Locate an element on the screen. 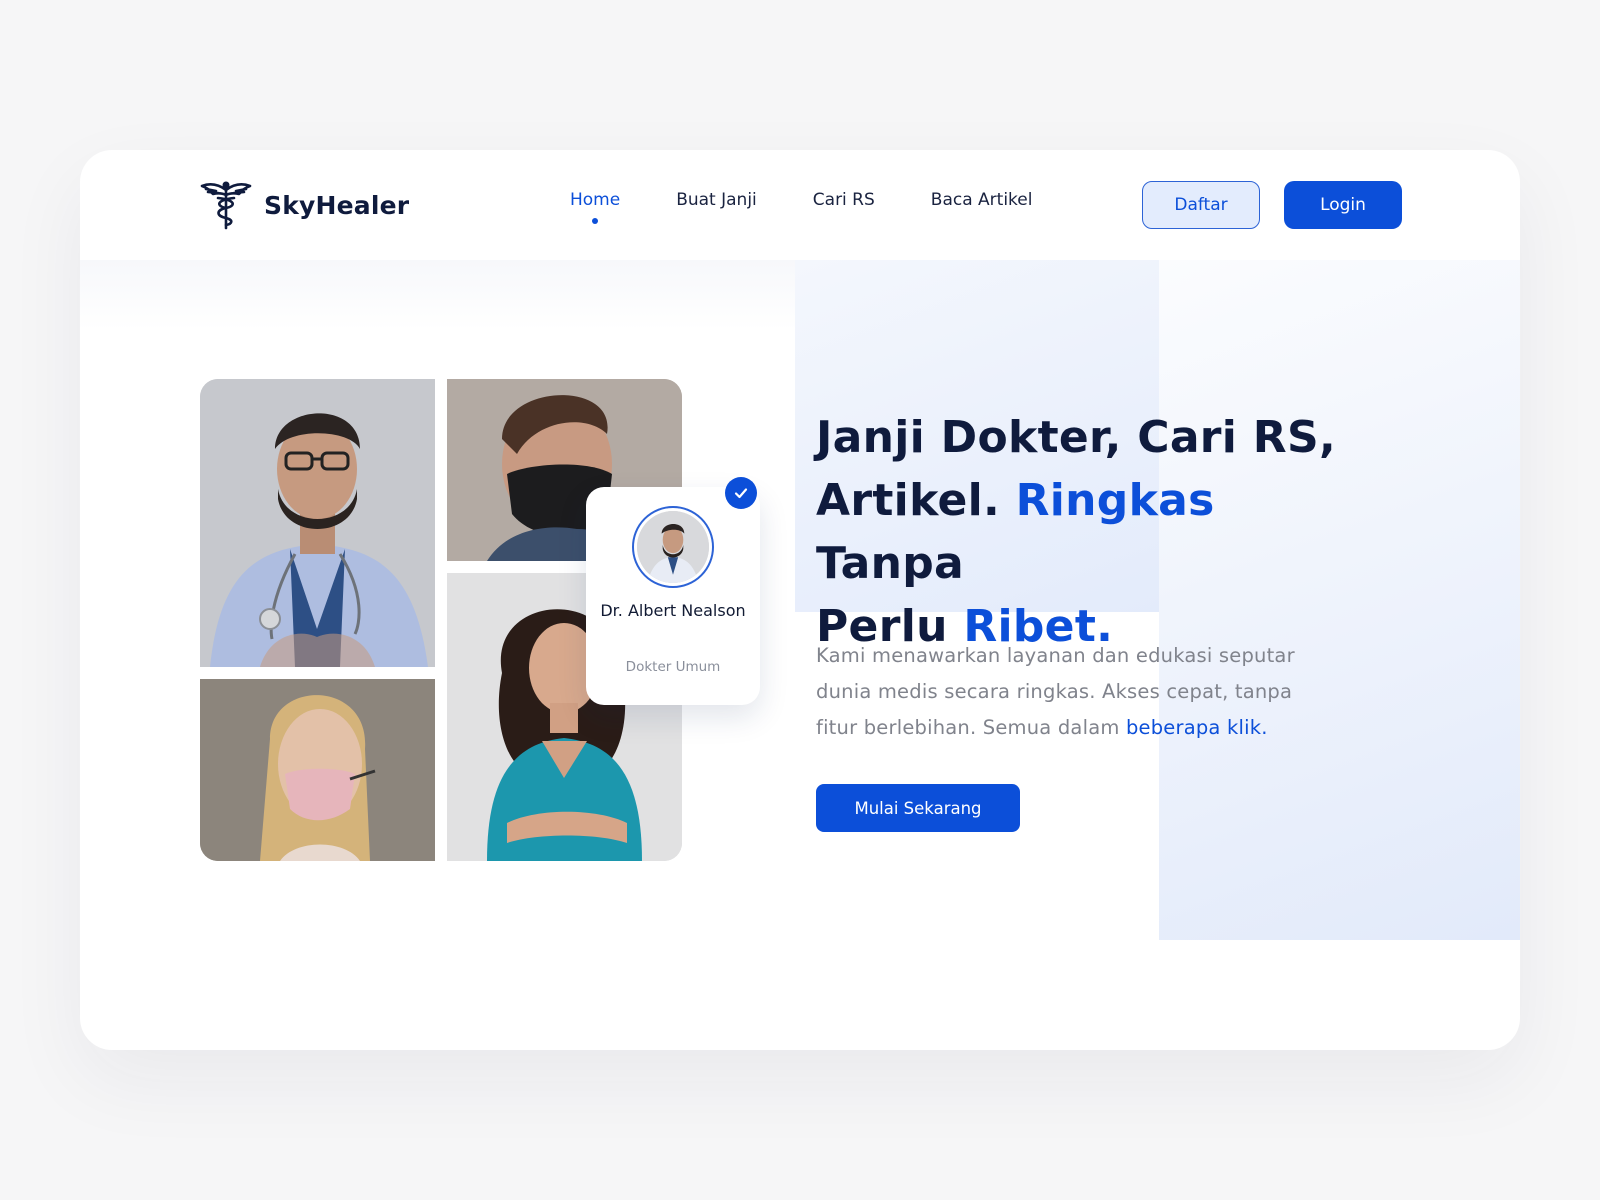  caduceus-icon is located at coordinates (226, 205).